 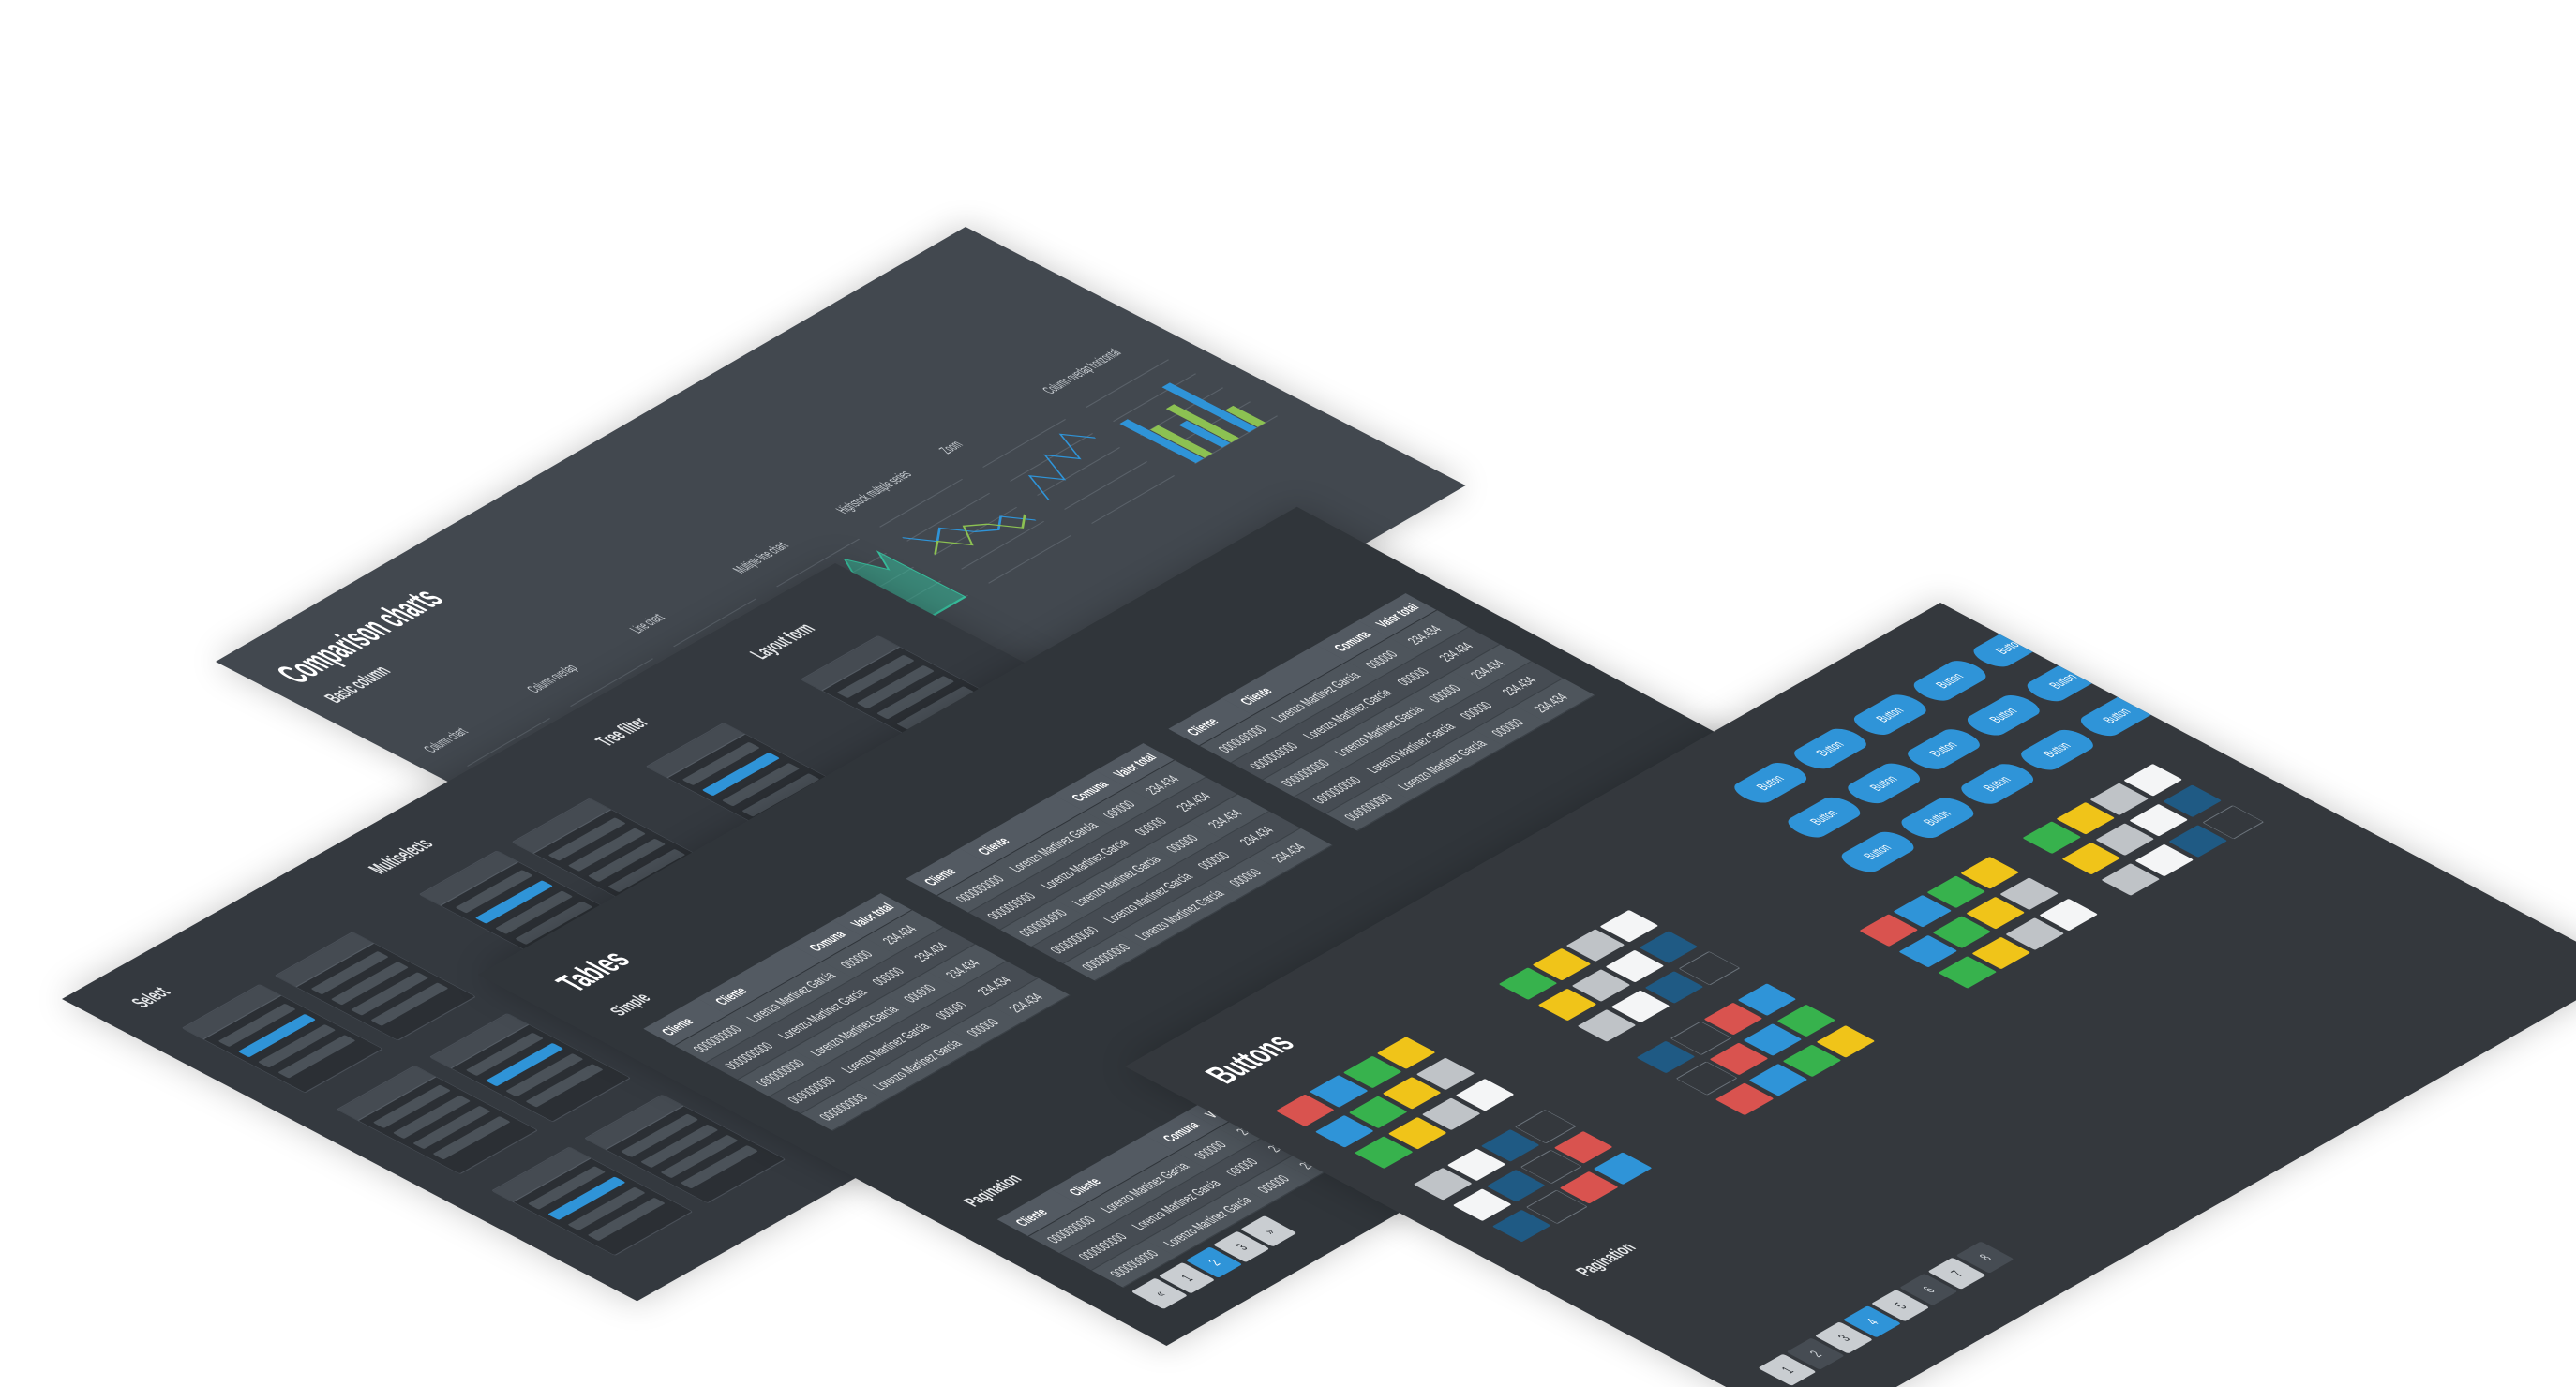 I want to click on chart-section-label: Line chart, so click(x=647, y=623).